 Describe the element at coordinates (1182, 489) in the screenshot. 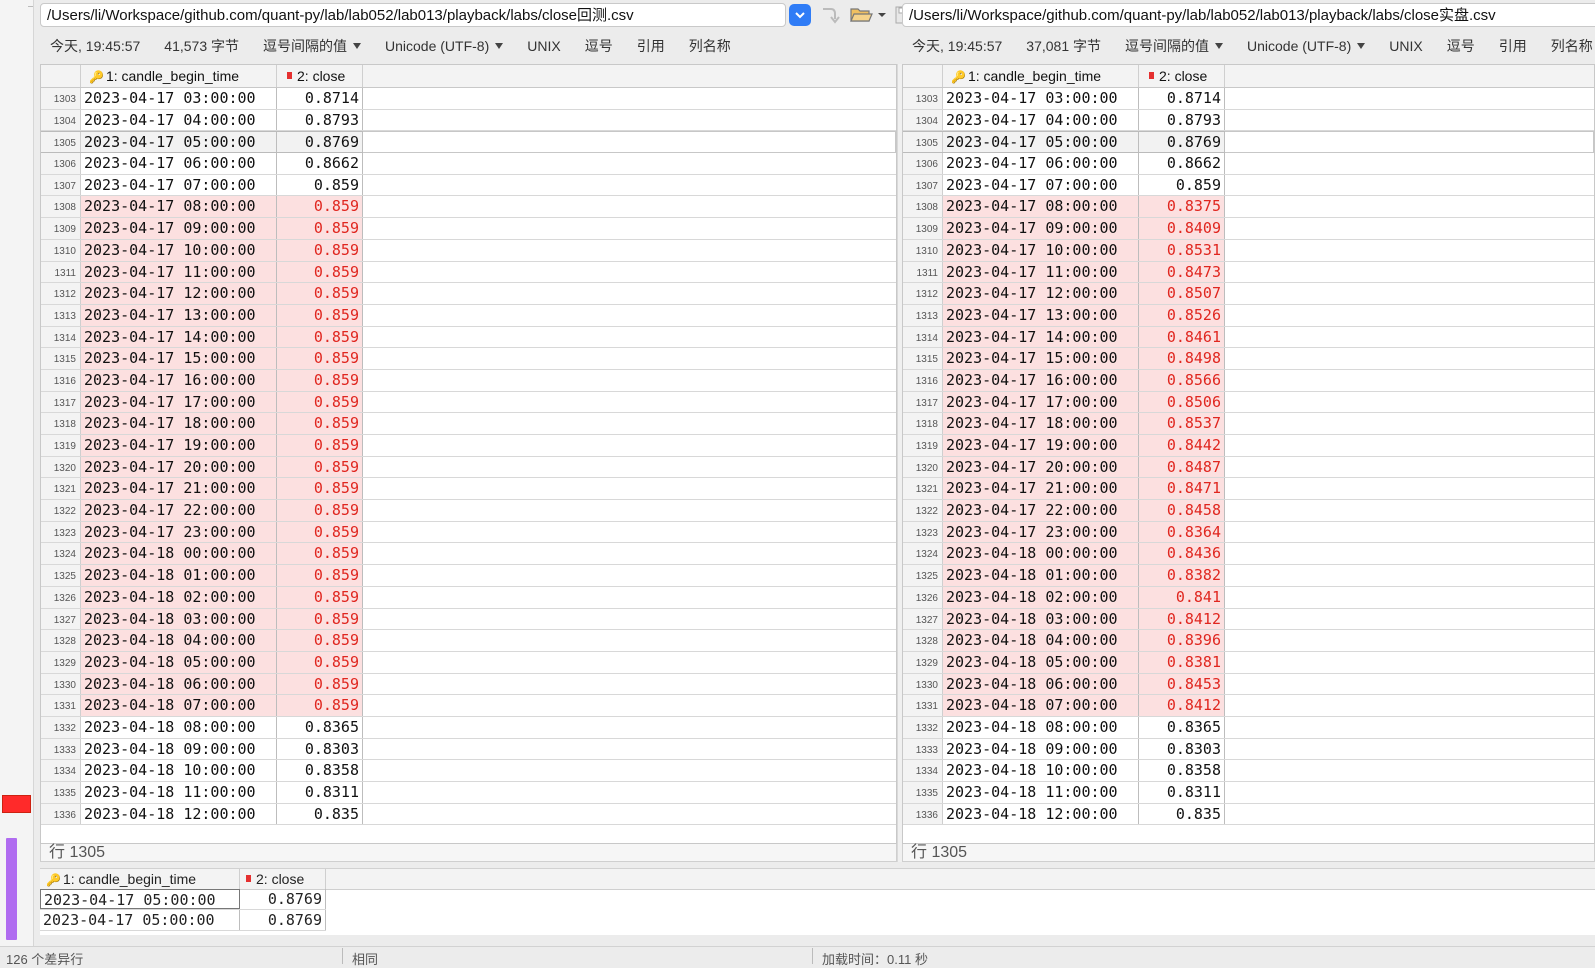

I see `cell-close: 0.8471` at that location.